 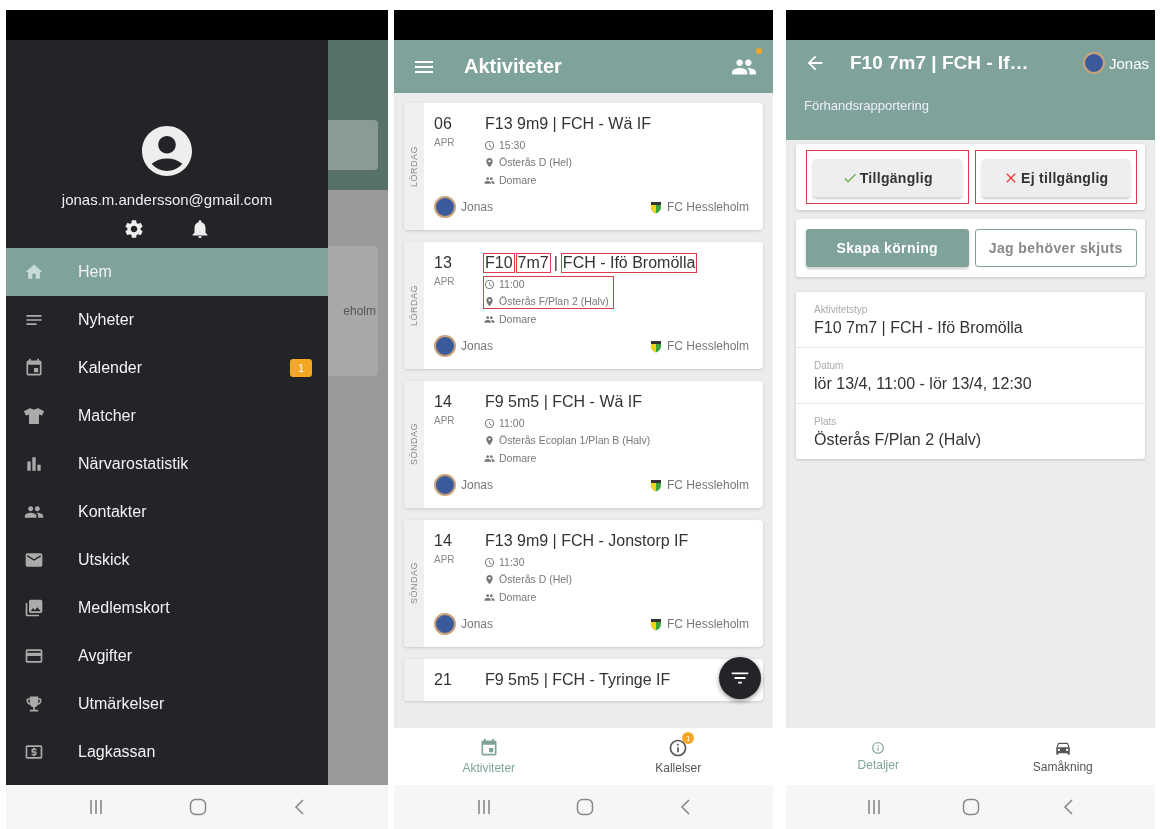 I want to click on day-number: 06, so click(x=443, y=124).